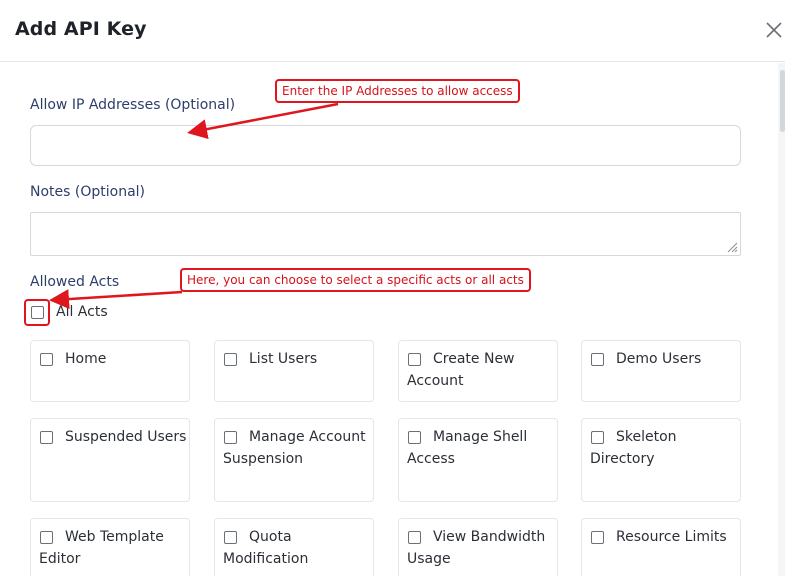 This screenshot has width=785, height=576. What do you see at coordinates (110, 371) in the screenshot?
I see `act-card-home: Home` at bounding box center [110, 371].